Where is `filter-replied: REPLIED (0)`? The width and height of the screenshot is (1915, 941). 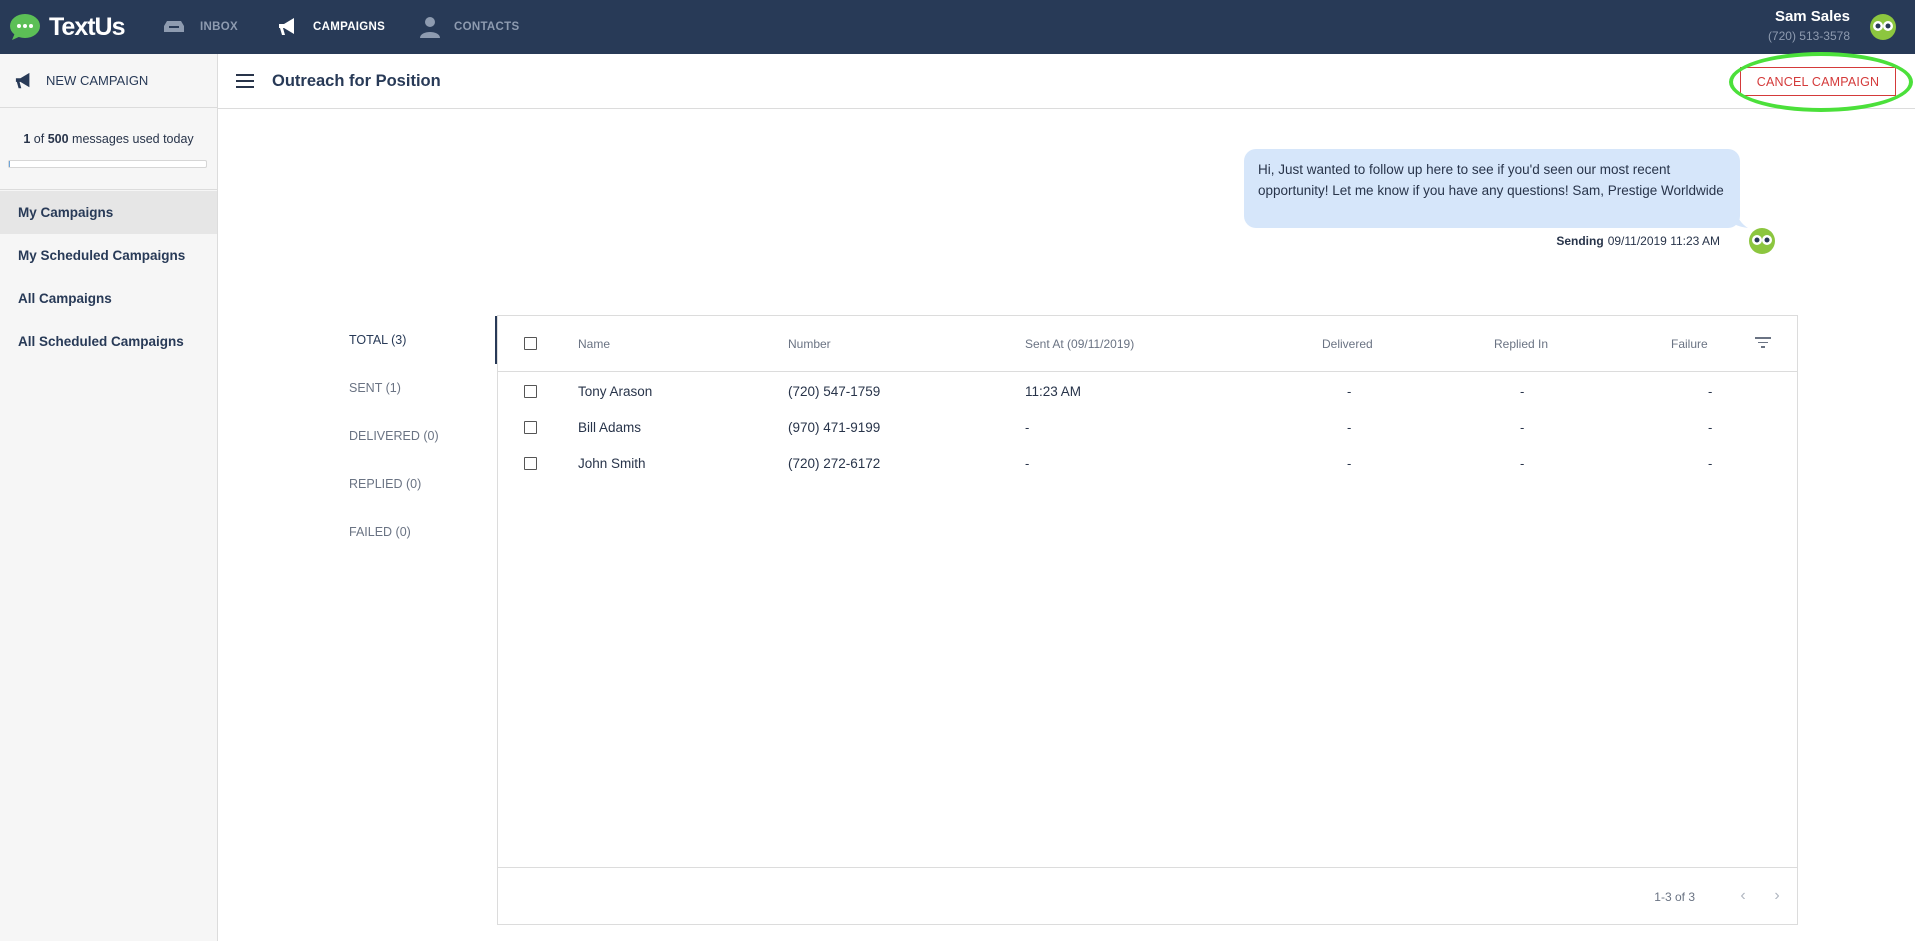
filter-replied: REPLIED (0) is located at coordinates (385, 484).